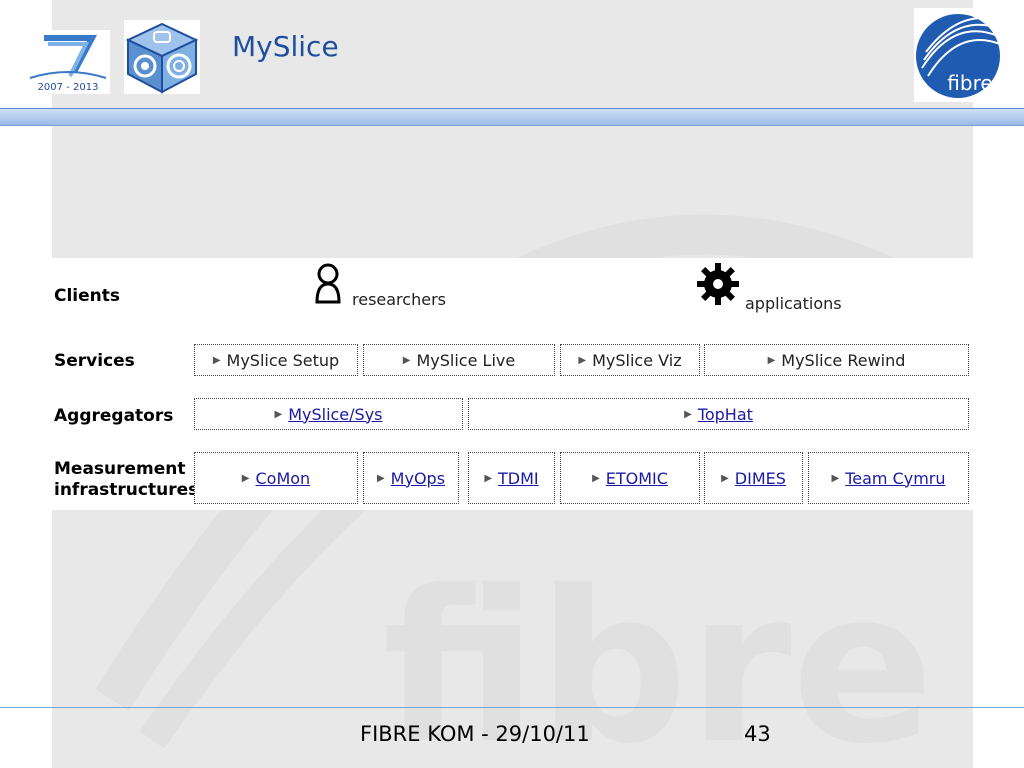  I want to click on myslice-sys-box: ▶ MySlice/Sys, so click(328, 414).